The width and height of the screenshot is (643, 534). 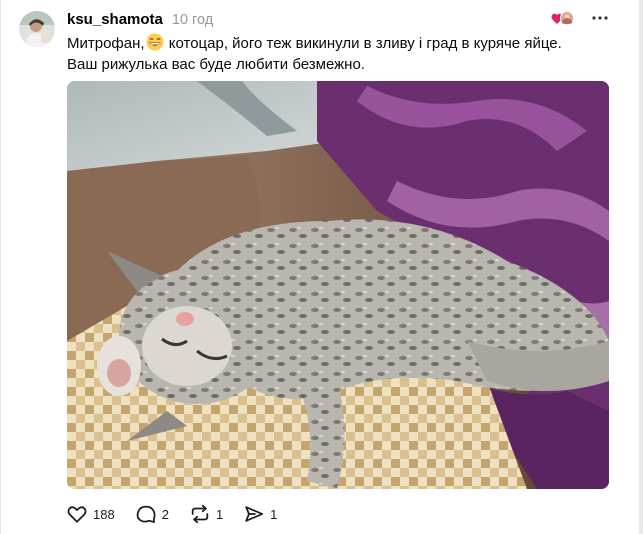 What do you see at coordinates (200, 514) in the screenshot?
I see `repost-icon` at bounding box center [200, 514].